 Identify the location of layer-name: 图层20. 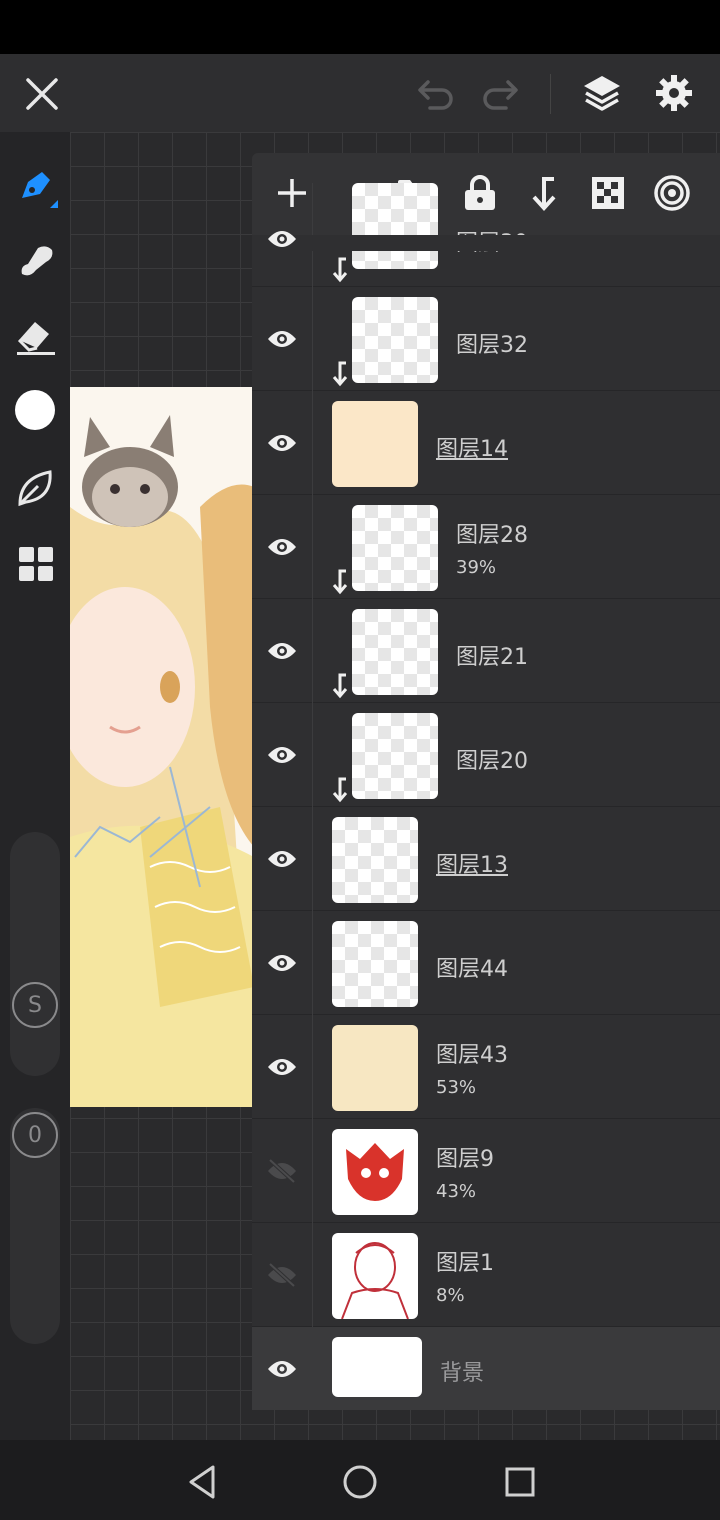
(492, 761).